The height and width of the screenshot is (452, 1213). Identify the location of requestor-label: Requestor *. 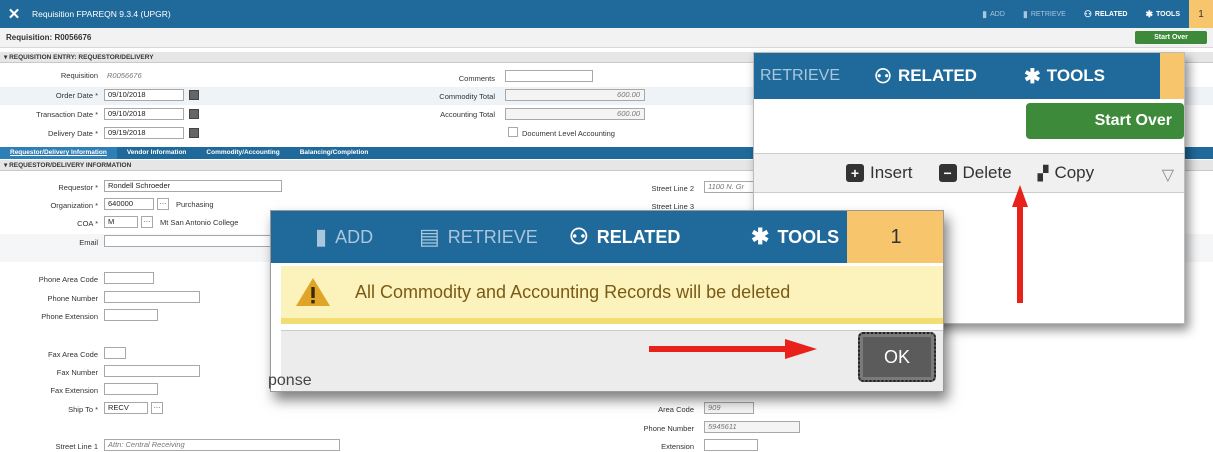
(78, 187).